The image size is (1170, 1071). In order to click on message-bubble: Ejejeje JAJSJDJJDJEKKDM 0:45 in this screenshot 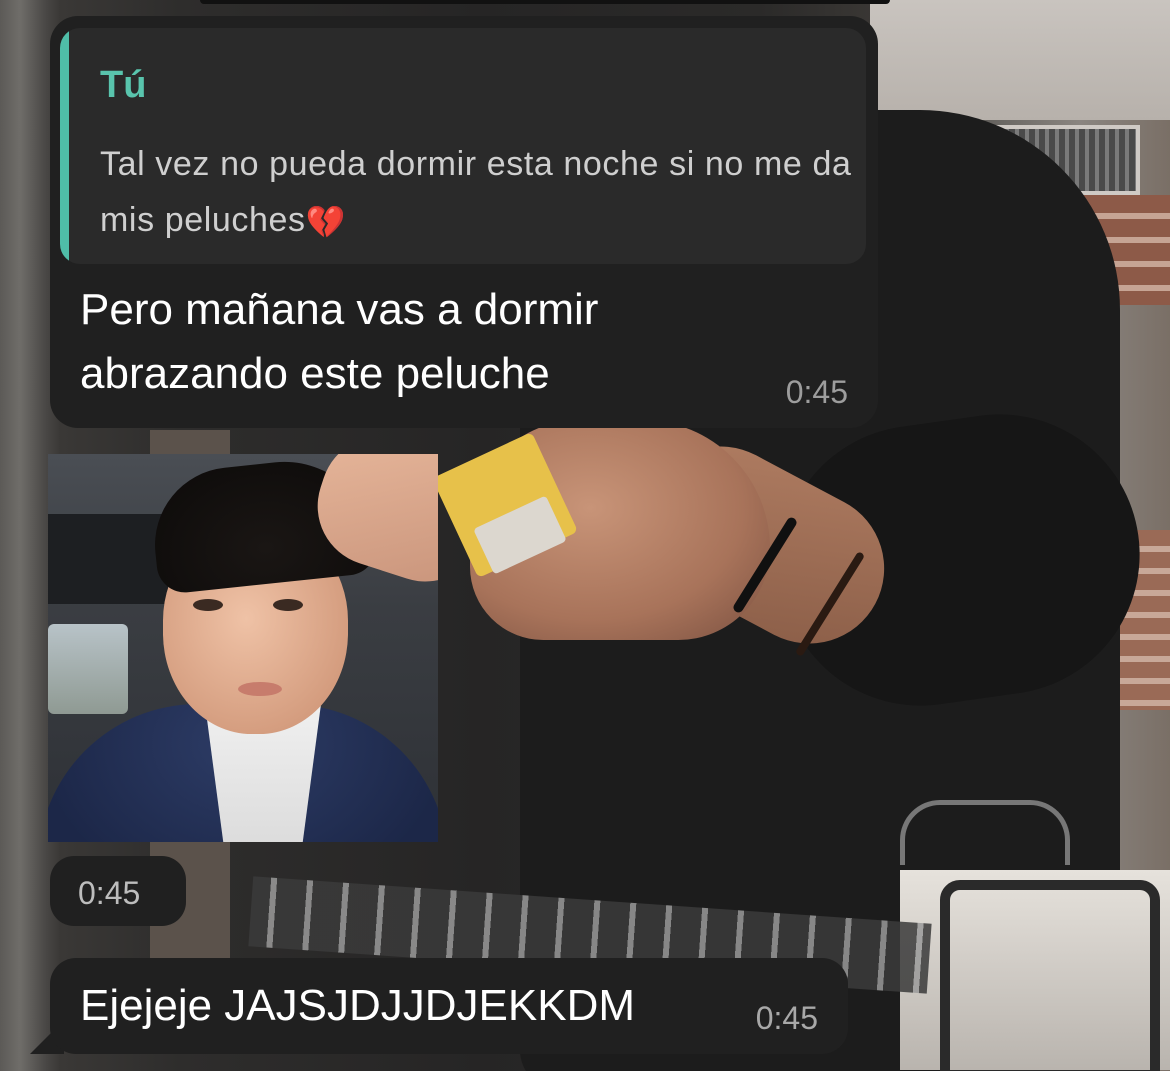, I will do `click(449, 1006)`.